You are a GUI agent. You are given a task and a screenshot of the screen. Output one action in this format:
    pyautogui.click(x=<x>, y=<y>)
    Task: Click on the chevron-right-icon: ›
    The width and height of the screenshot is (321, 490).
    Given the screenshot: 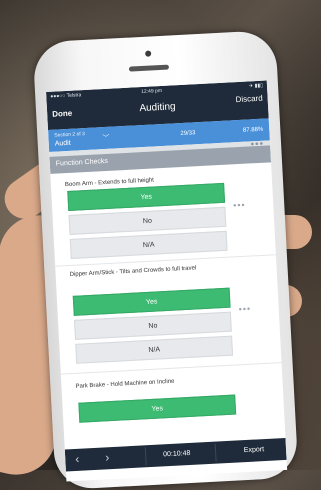 What is the action you would take?
    pyautogui.click(x=107, y=457)
    